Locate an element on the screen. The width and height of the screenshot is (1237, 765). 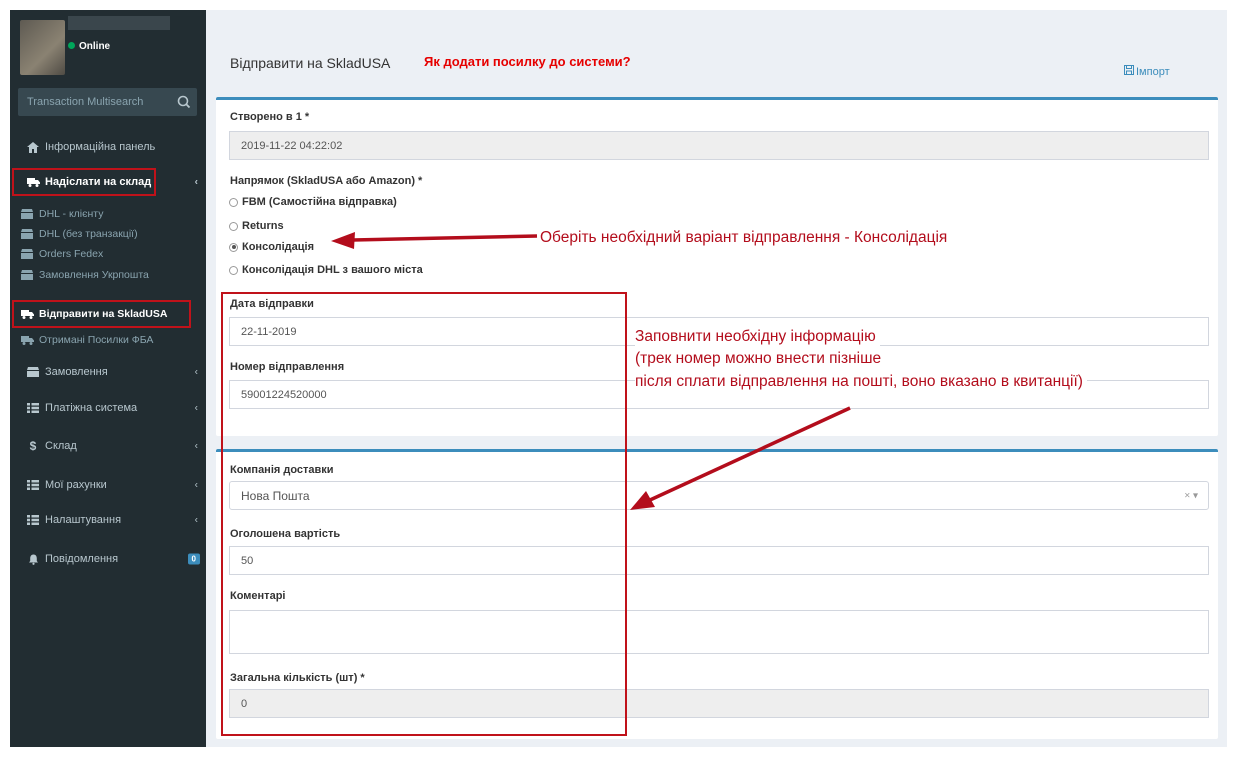
sidebar-item-settings: Налаштування ‹ is located at coordinates (108, 520).